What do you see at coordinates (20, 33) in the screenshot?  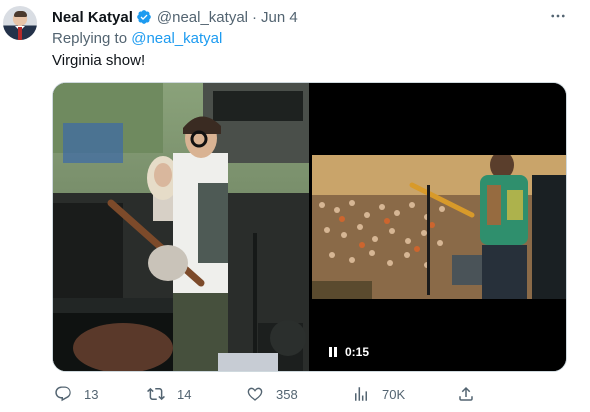 I see `avatar-tie` at bounding box center [20, 33].